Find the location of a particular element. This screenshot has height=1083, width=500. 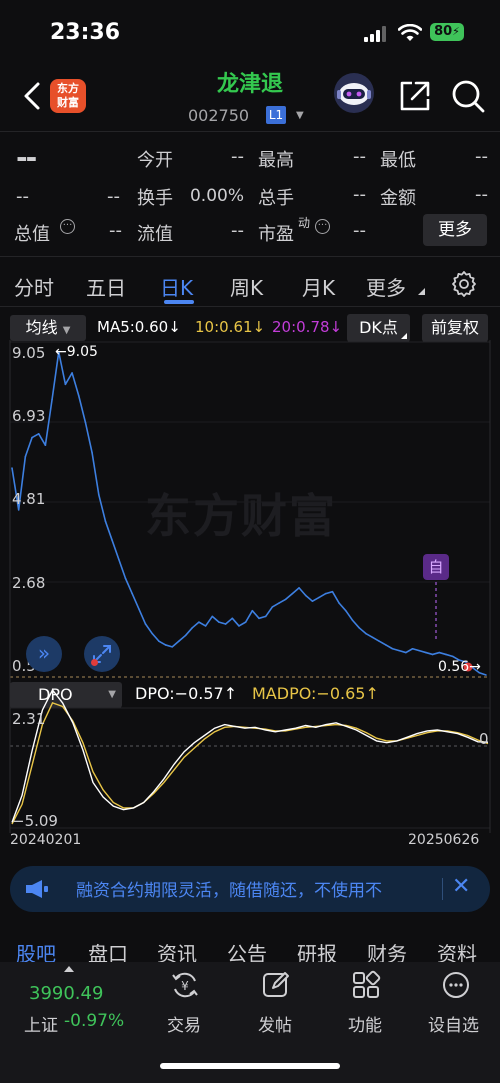

quote-label-total-cap: 总值 is located at coordinates (32, 234).